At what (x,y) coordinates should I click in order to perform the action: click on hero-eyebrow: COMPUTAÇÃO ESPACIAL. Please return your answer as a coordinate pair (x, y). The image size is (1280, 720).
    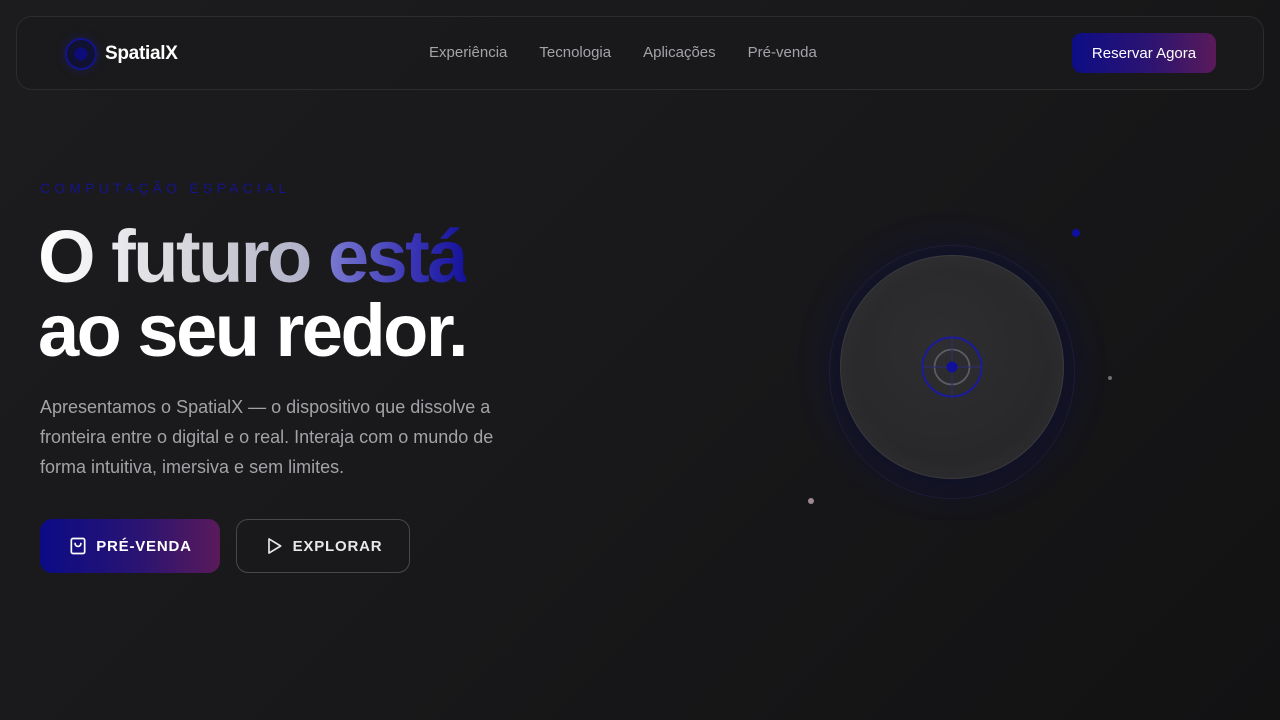
    Looking at the image, I should click on (165, 188).